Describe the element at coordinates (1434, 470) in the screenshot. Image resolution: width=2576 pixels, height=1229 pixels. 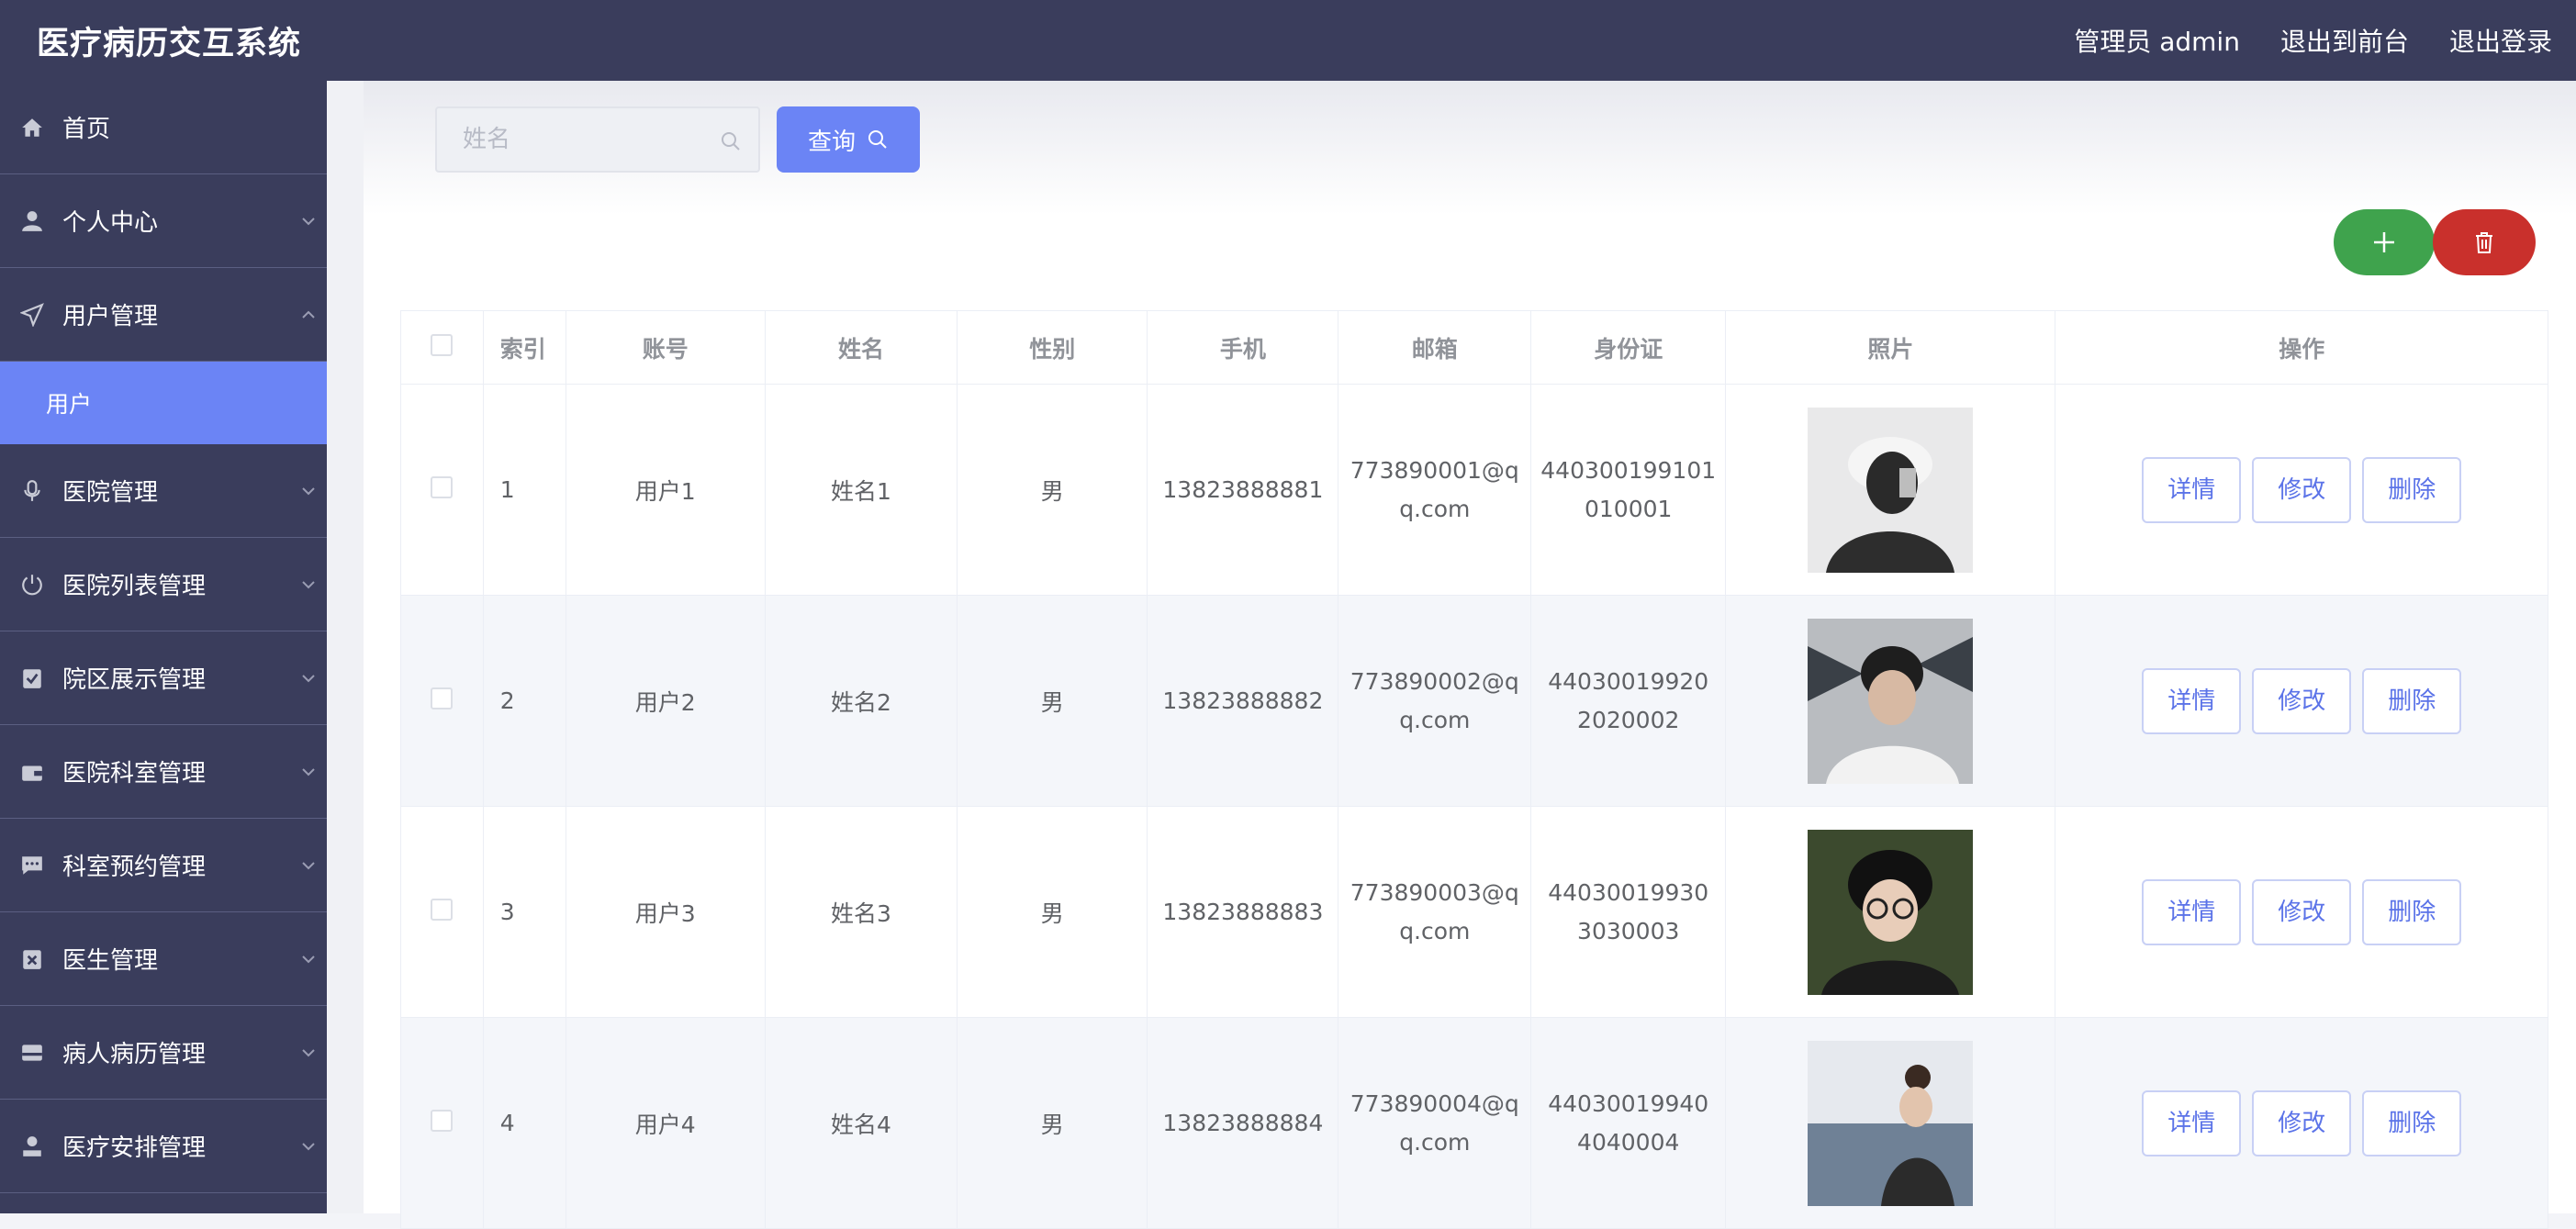
I see `email-part: 773890001@q` at that location.